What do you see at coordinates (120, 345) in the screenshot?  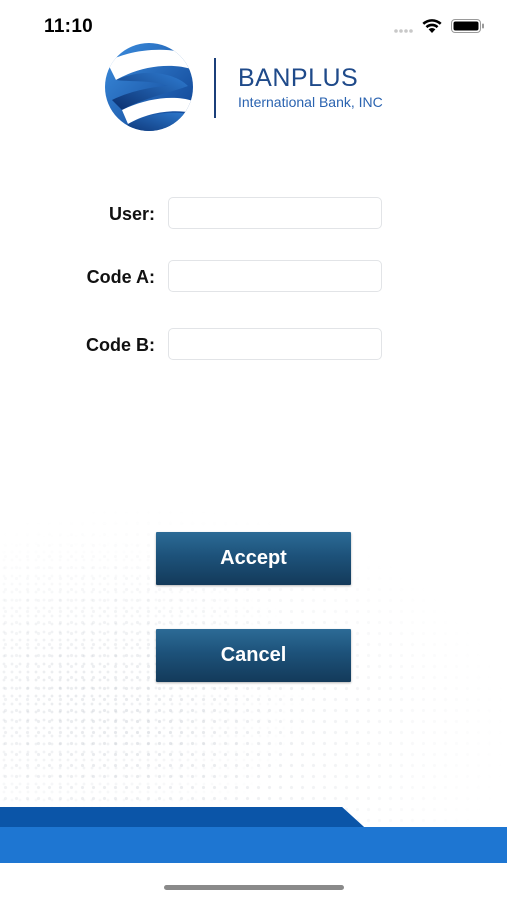 I see `code-b-label: Code B:` at bounding box center [120, 345].